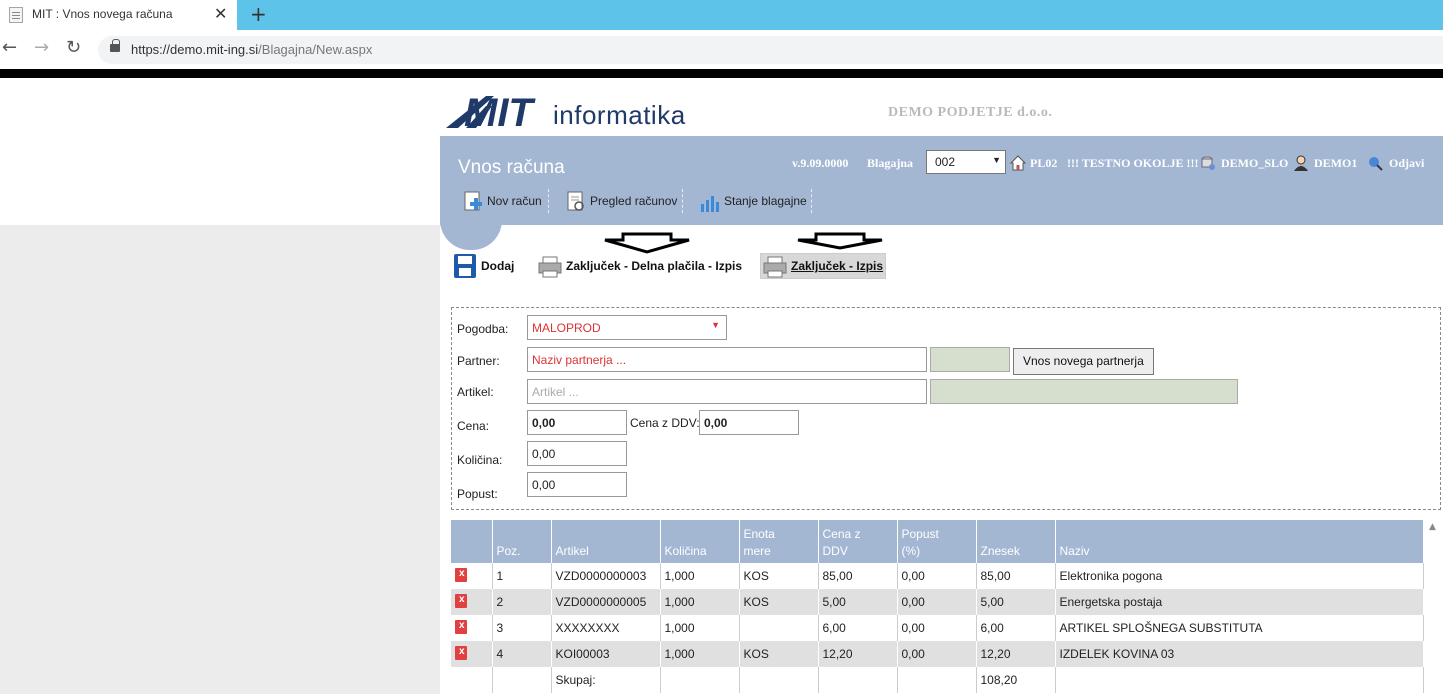 The image size is (1443, 694). I want to click on article-label: Artikel:, so click(475, 392).